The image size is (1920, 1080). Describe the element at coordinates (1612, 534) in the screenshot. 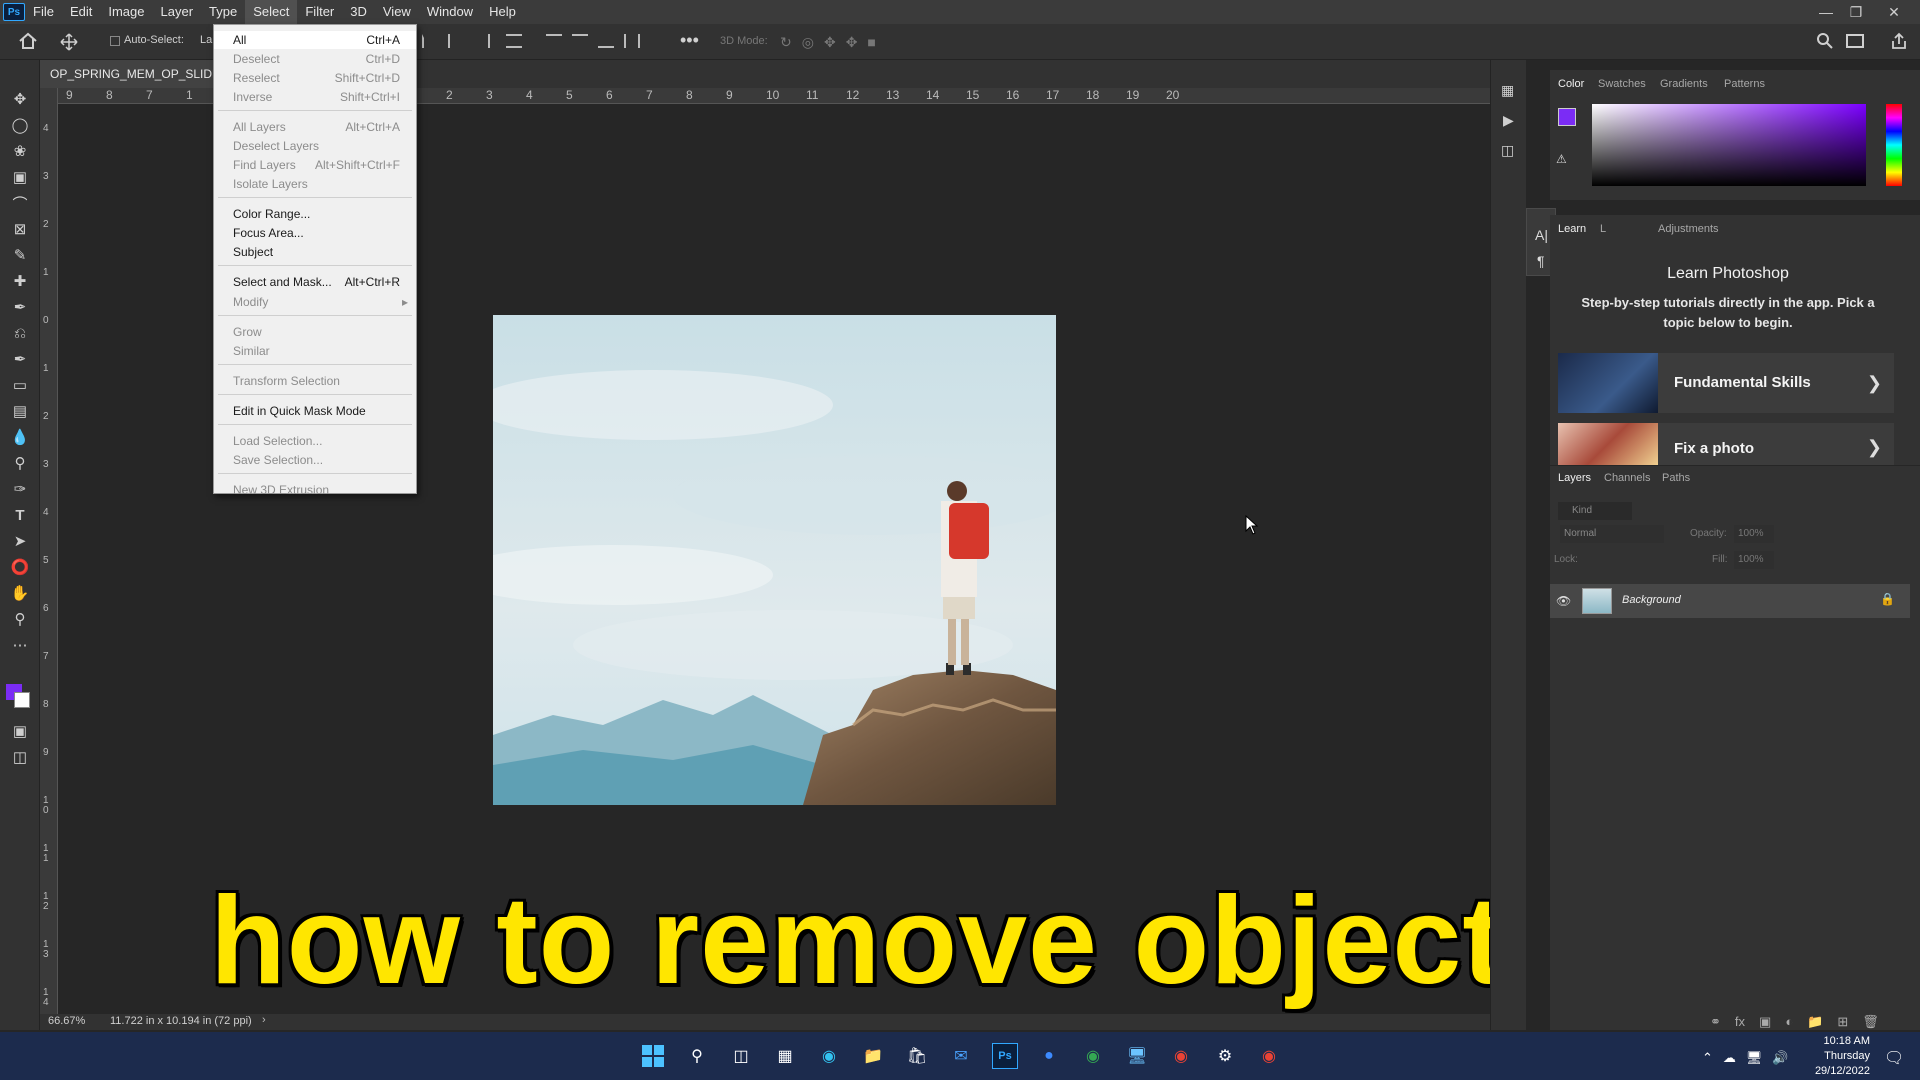

I see `blend-mode-select: Normal` at that location.